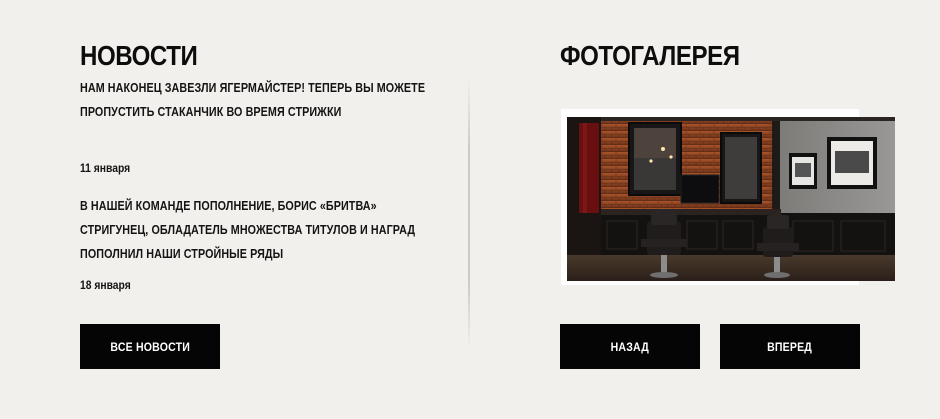 This screenshot has width=940, height=419. I want to click on next-button: ВПЕРЕД, so click(790, 346).